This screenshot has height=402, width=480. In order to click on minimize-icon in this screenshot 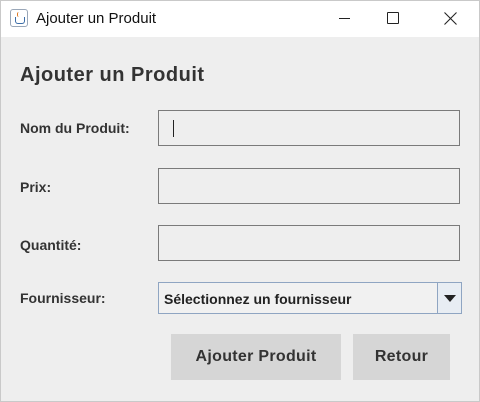, I will do `click(344, 18)`.